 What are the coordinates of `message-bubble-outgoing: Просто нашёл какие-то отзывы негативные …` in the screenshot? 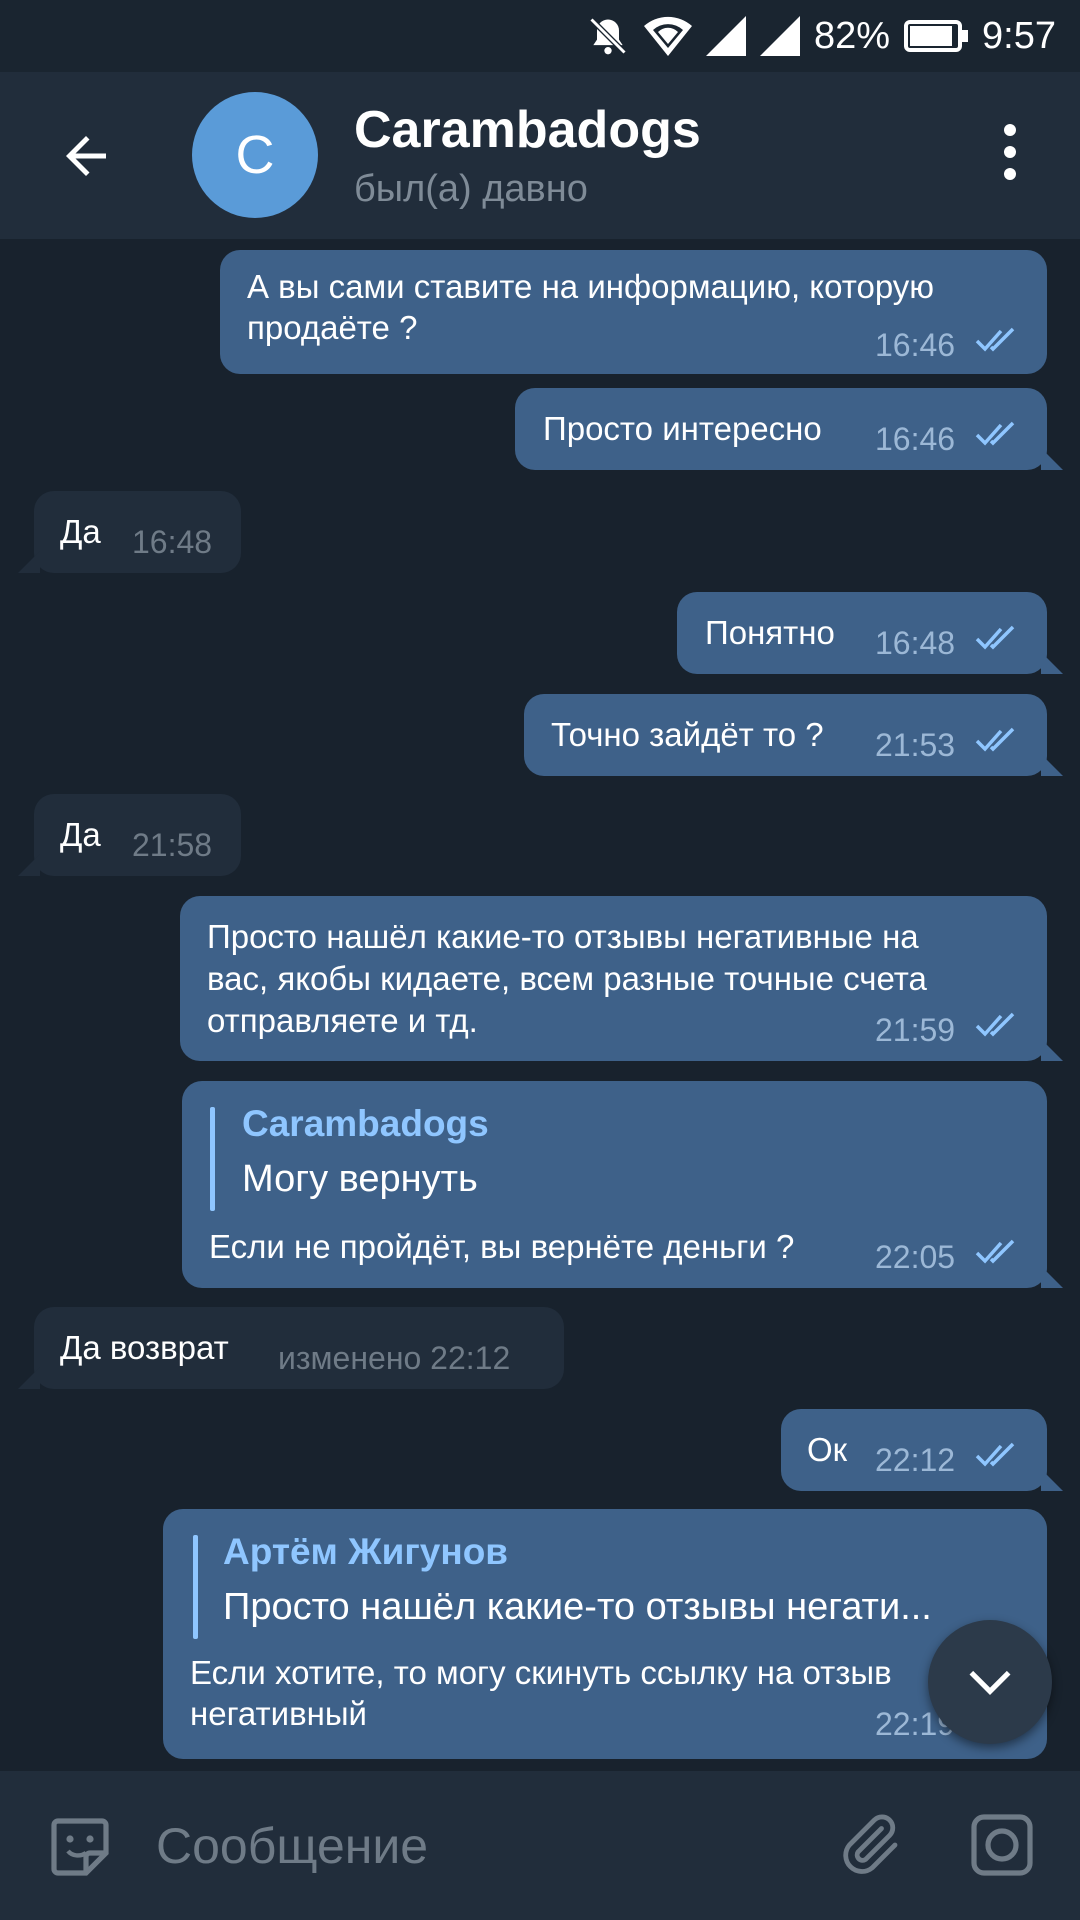 It's located at (621, 978).